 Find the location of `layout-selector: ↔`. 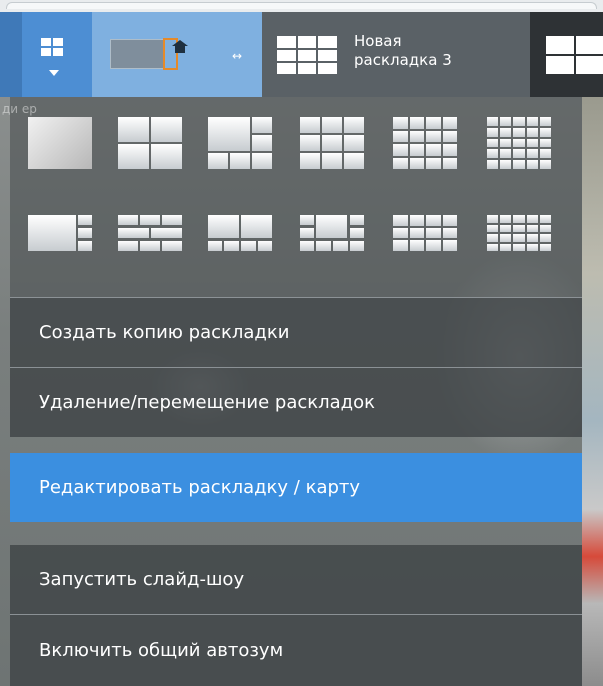

layout-selector: ↔ is located at coordinates (142, 54).